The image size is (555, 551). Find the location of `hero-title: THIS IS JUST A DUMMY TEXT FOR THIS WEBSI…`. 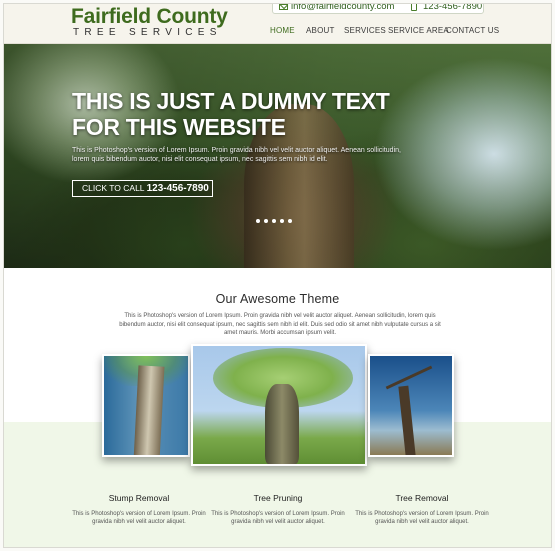

hero-title: THIS IS JUST A DUMMY TEXT FOR THIS WEBSI… is located at coordinates (231, 114).